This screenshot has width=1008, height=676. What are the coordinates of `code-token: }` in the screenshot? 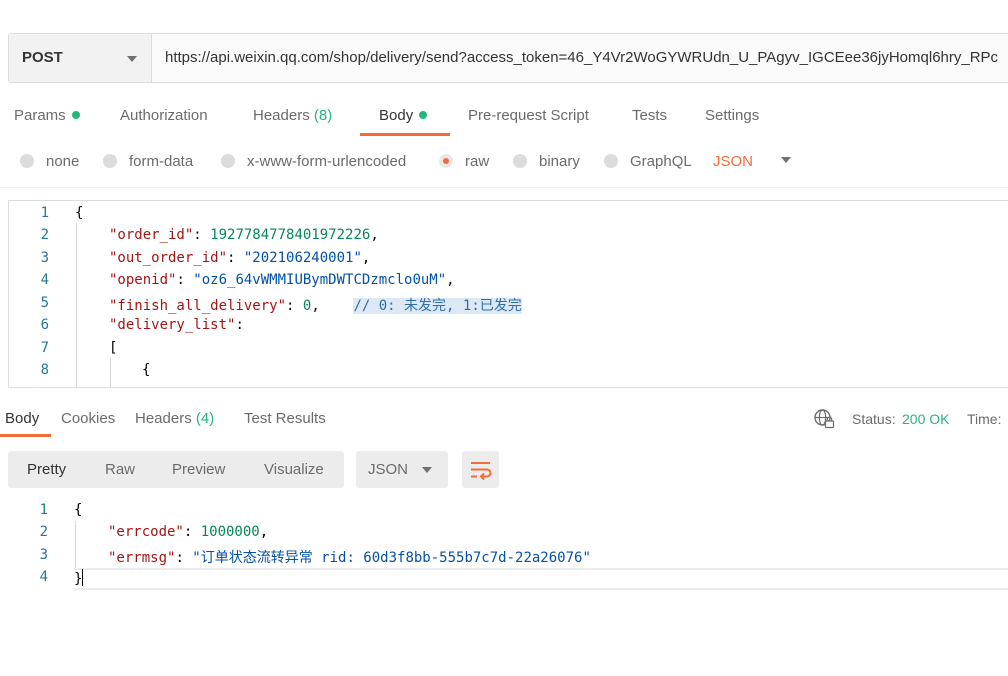 It's located at (78, 579).